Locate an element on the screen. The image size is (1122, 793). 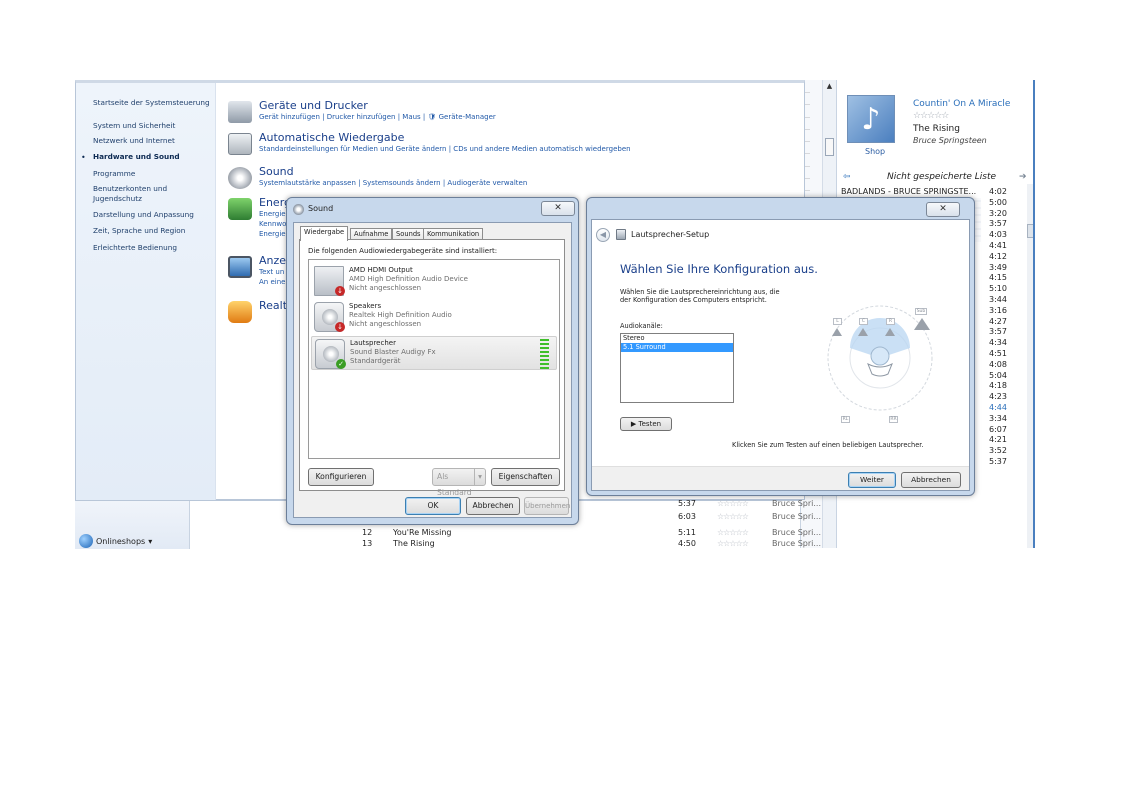
track-duration: 4:12 is located at coordinates (998, 256).